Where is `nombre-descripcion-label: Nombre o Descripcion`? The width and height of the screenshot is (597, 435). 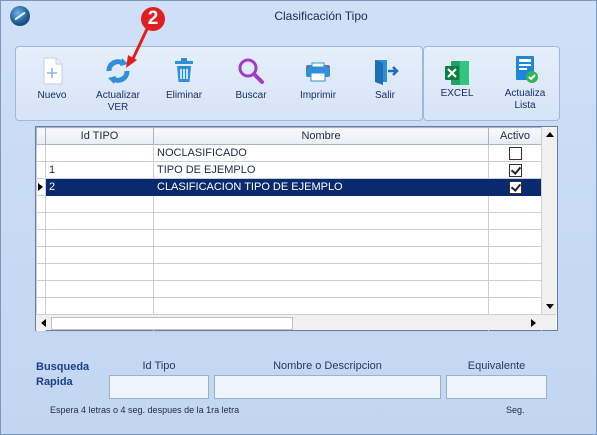
nombre-descripcion-label: Nombre o Descripcion is located at coordinates (327, 366).